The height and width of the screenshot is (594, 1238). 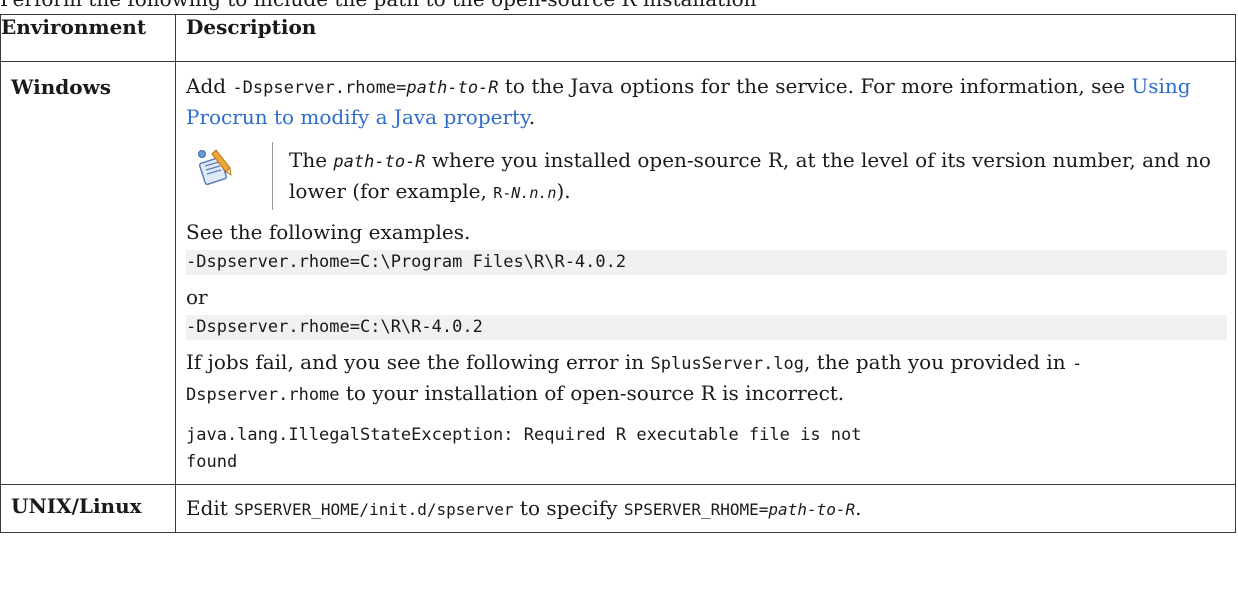 I want to click on header-environment: Environment, so click(x=88, y=38).